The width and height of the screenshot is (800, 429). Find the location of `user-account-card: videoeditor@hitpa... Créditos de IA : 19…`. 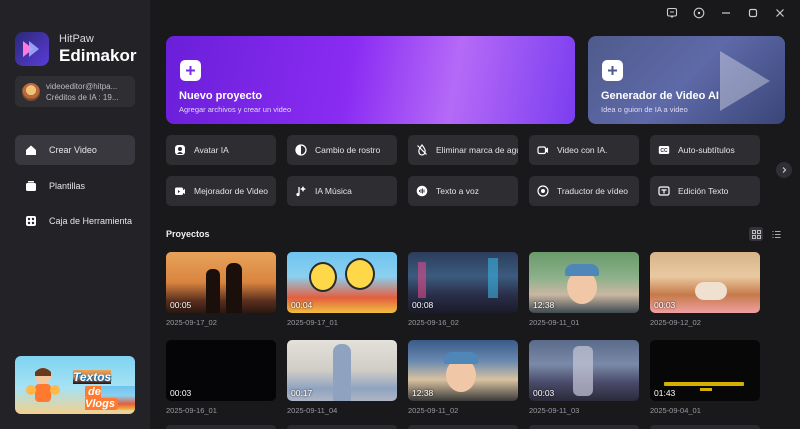

user-account-card: videoeditor@hitpa... Créditos de IA : 19… is located at coordinates (75, 91).